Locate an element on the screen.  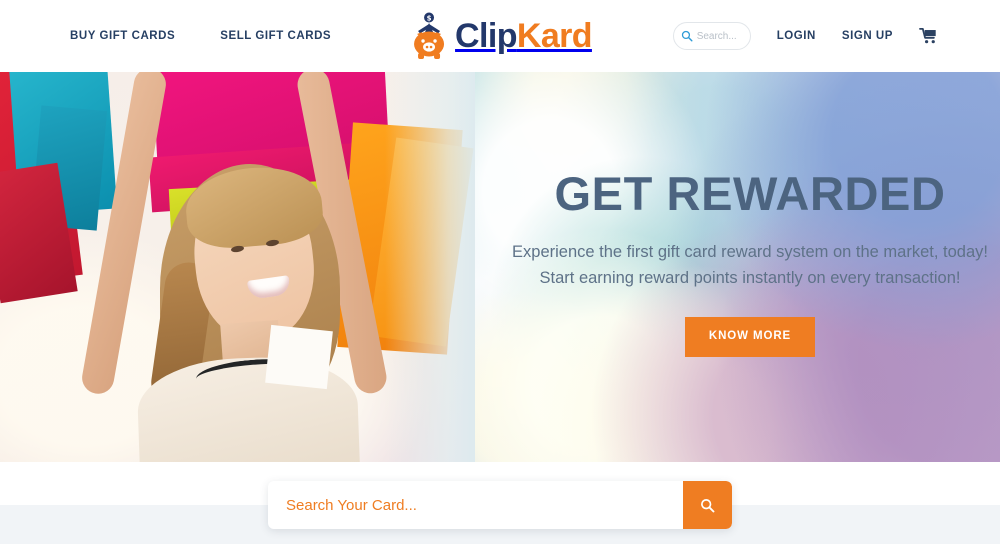
nav-buy-gift-cards: BUY GIFT CARDS is located at coordinates (122, 36).